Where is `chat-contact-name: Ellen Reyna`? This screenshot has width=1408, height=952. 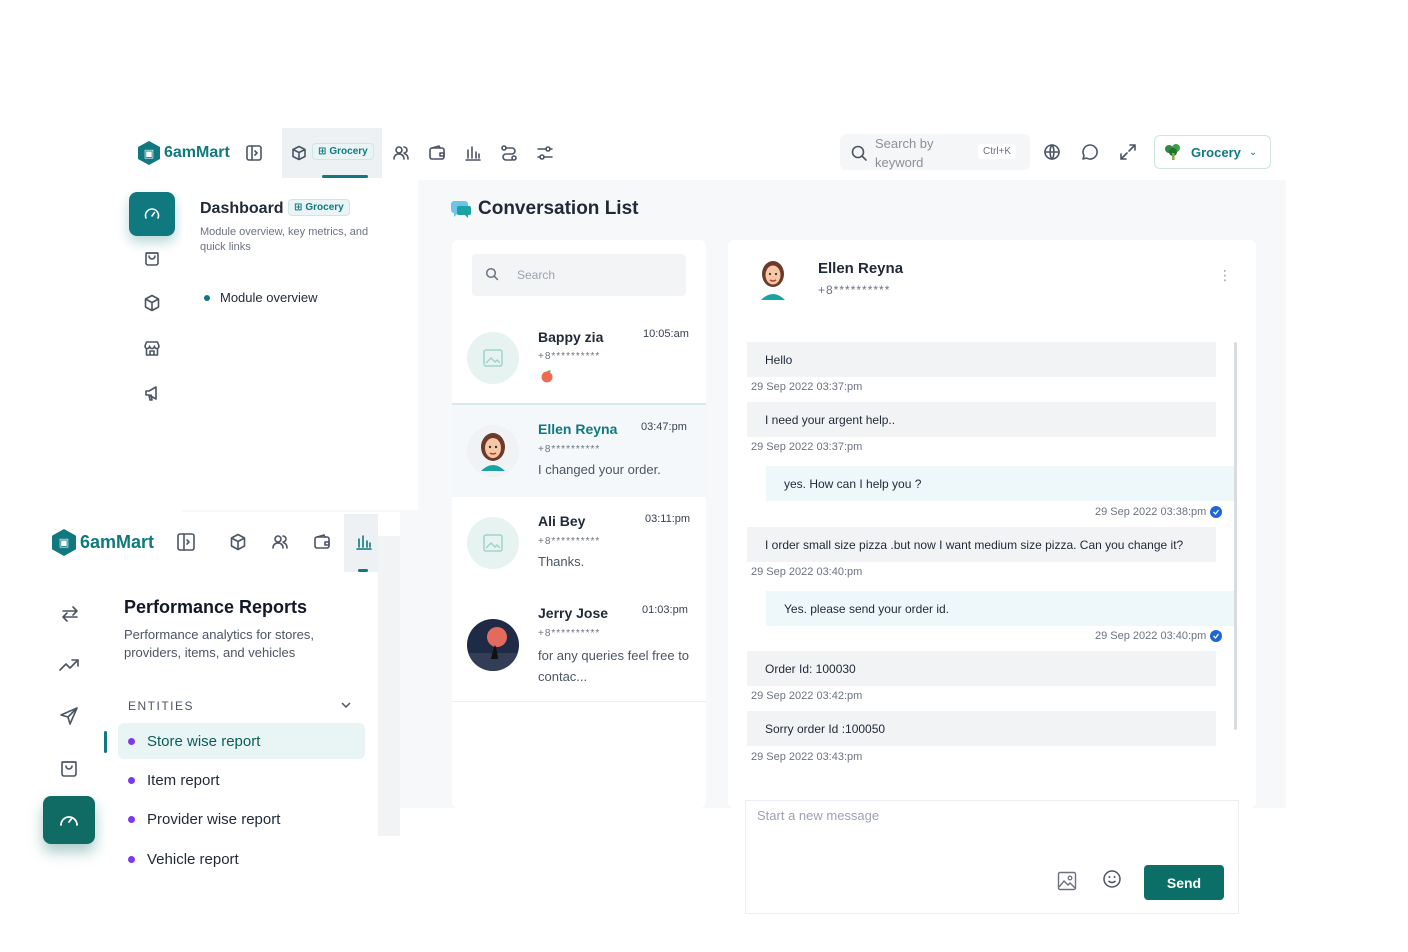
chat-contact-name: Ellen Reyna is located at coordinates (861, 268).